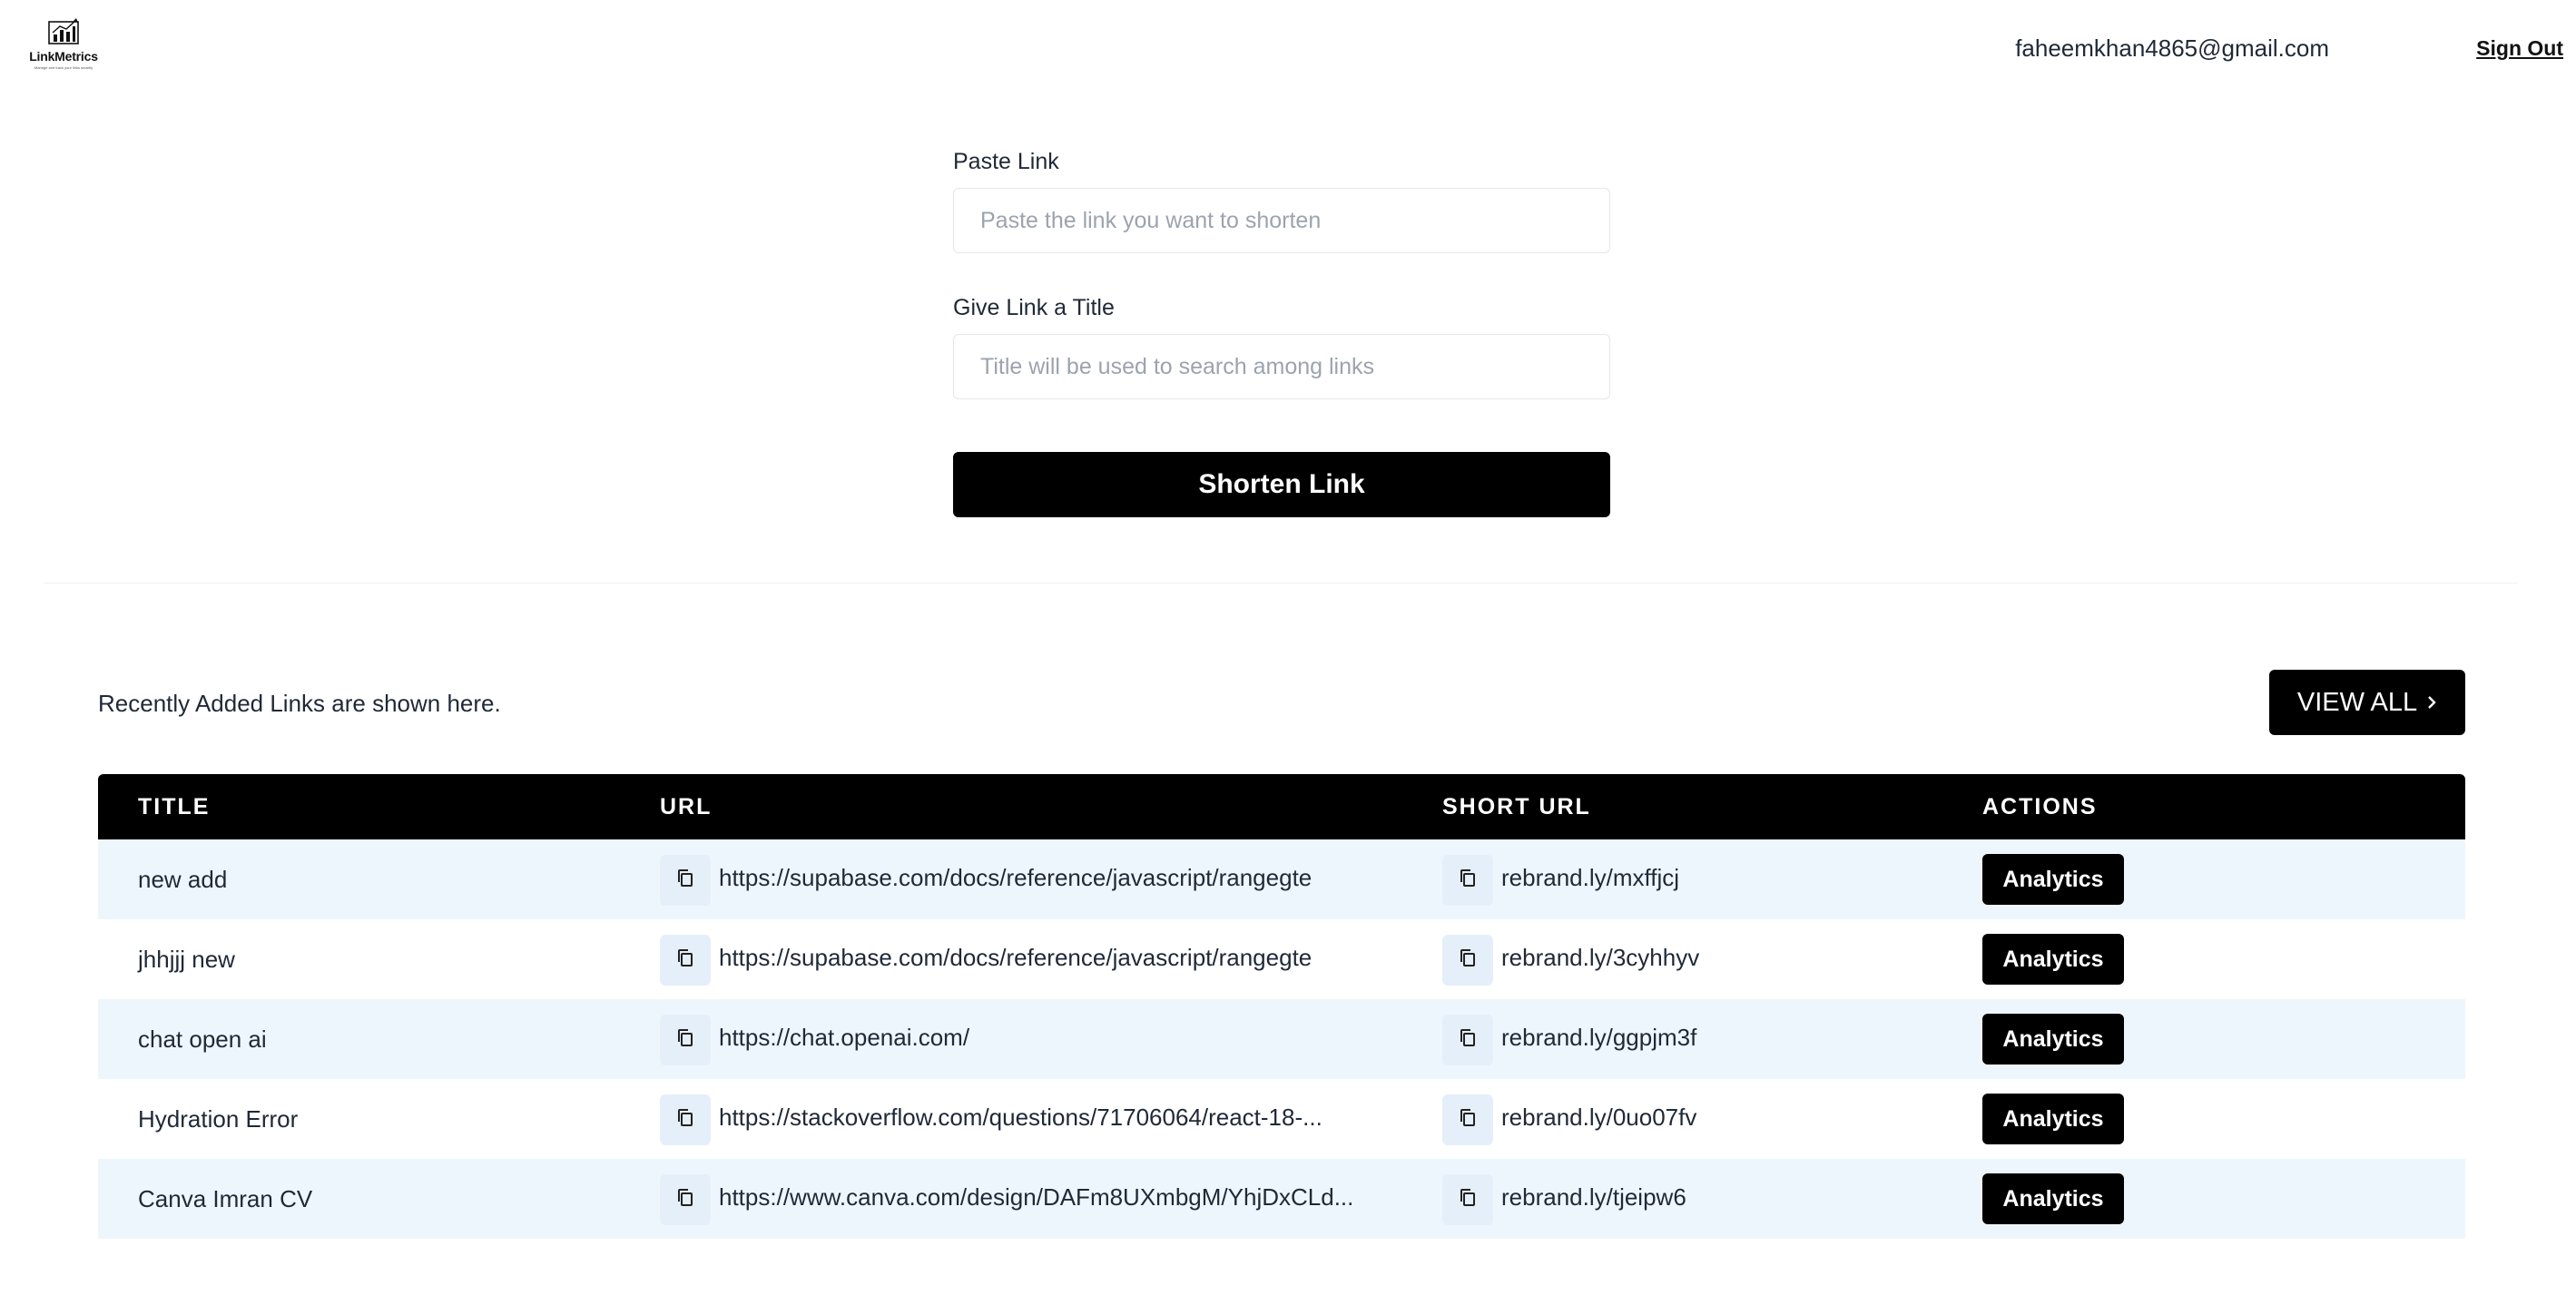  Describe the element at coordinates (844, 1038) in the screenshot. I see `row-url: https://chat.openai.com/` at that location.